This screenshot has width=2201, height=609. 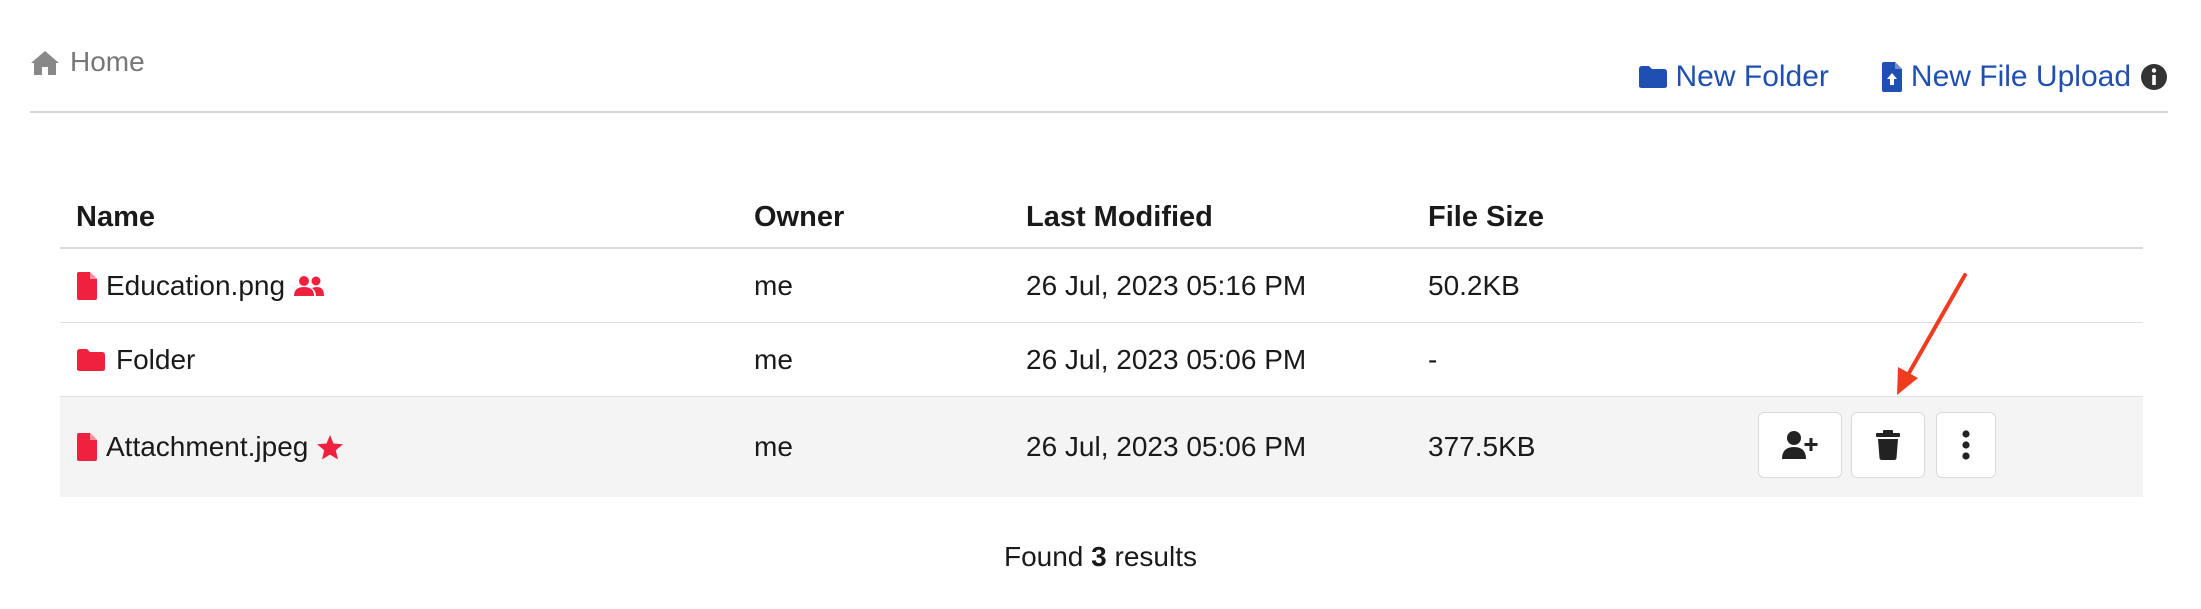 I want to click on toolbar-actions: New Folder New File Upload, so click(x=1903, y=77).